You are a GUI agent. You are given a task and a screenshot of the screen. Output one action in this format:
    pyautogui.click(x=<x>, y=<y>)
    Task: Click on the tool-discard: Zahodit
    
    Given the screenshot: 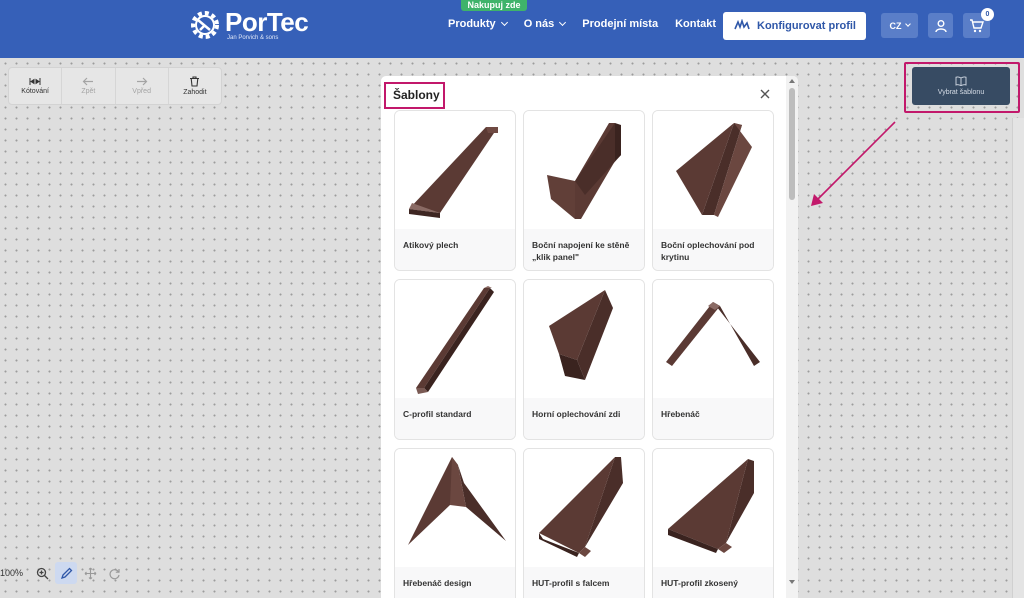 What is the action you would take?
    pyautogui.click(x=195, y=86)
    